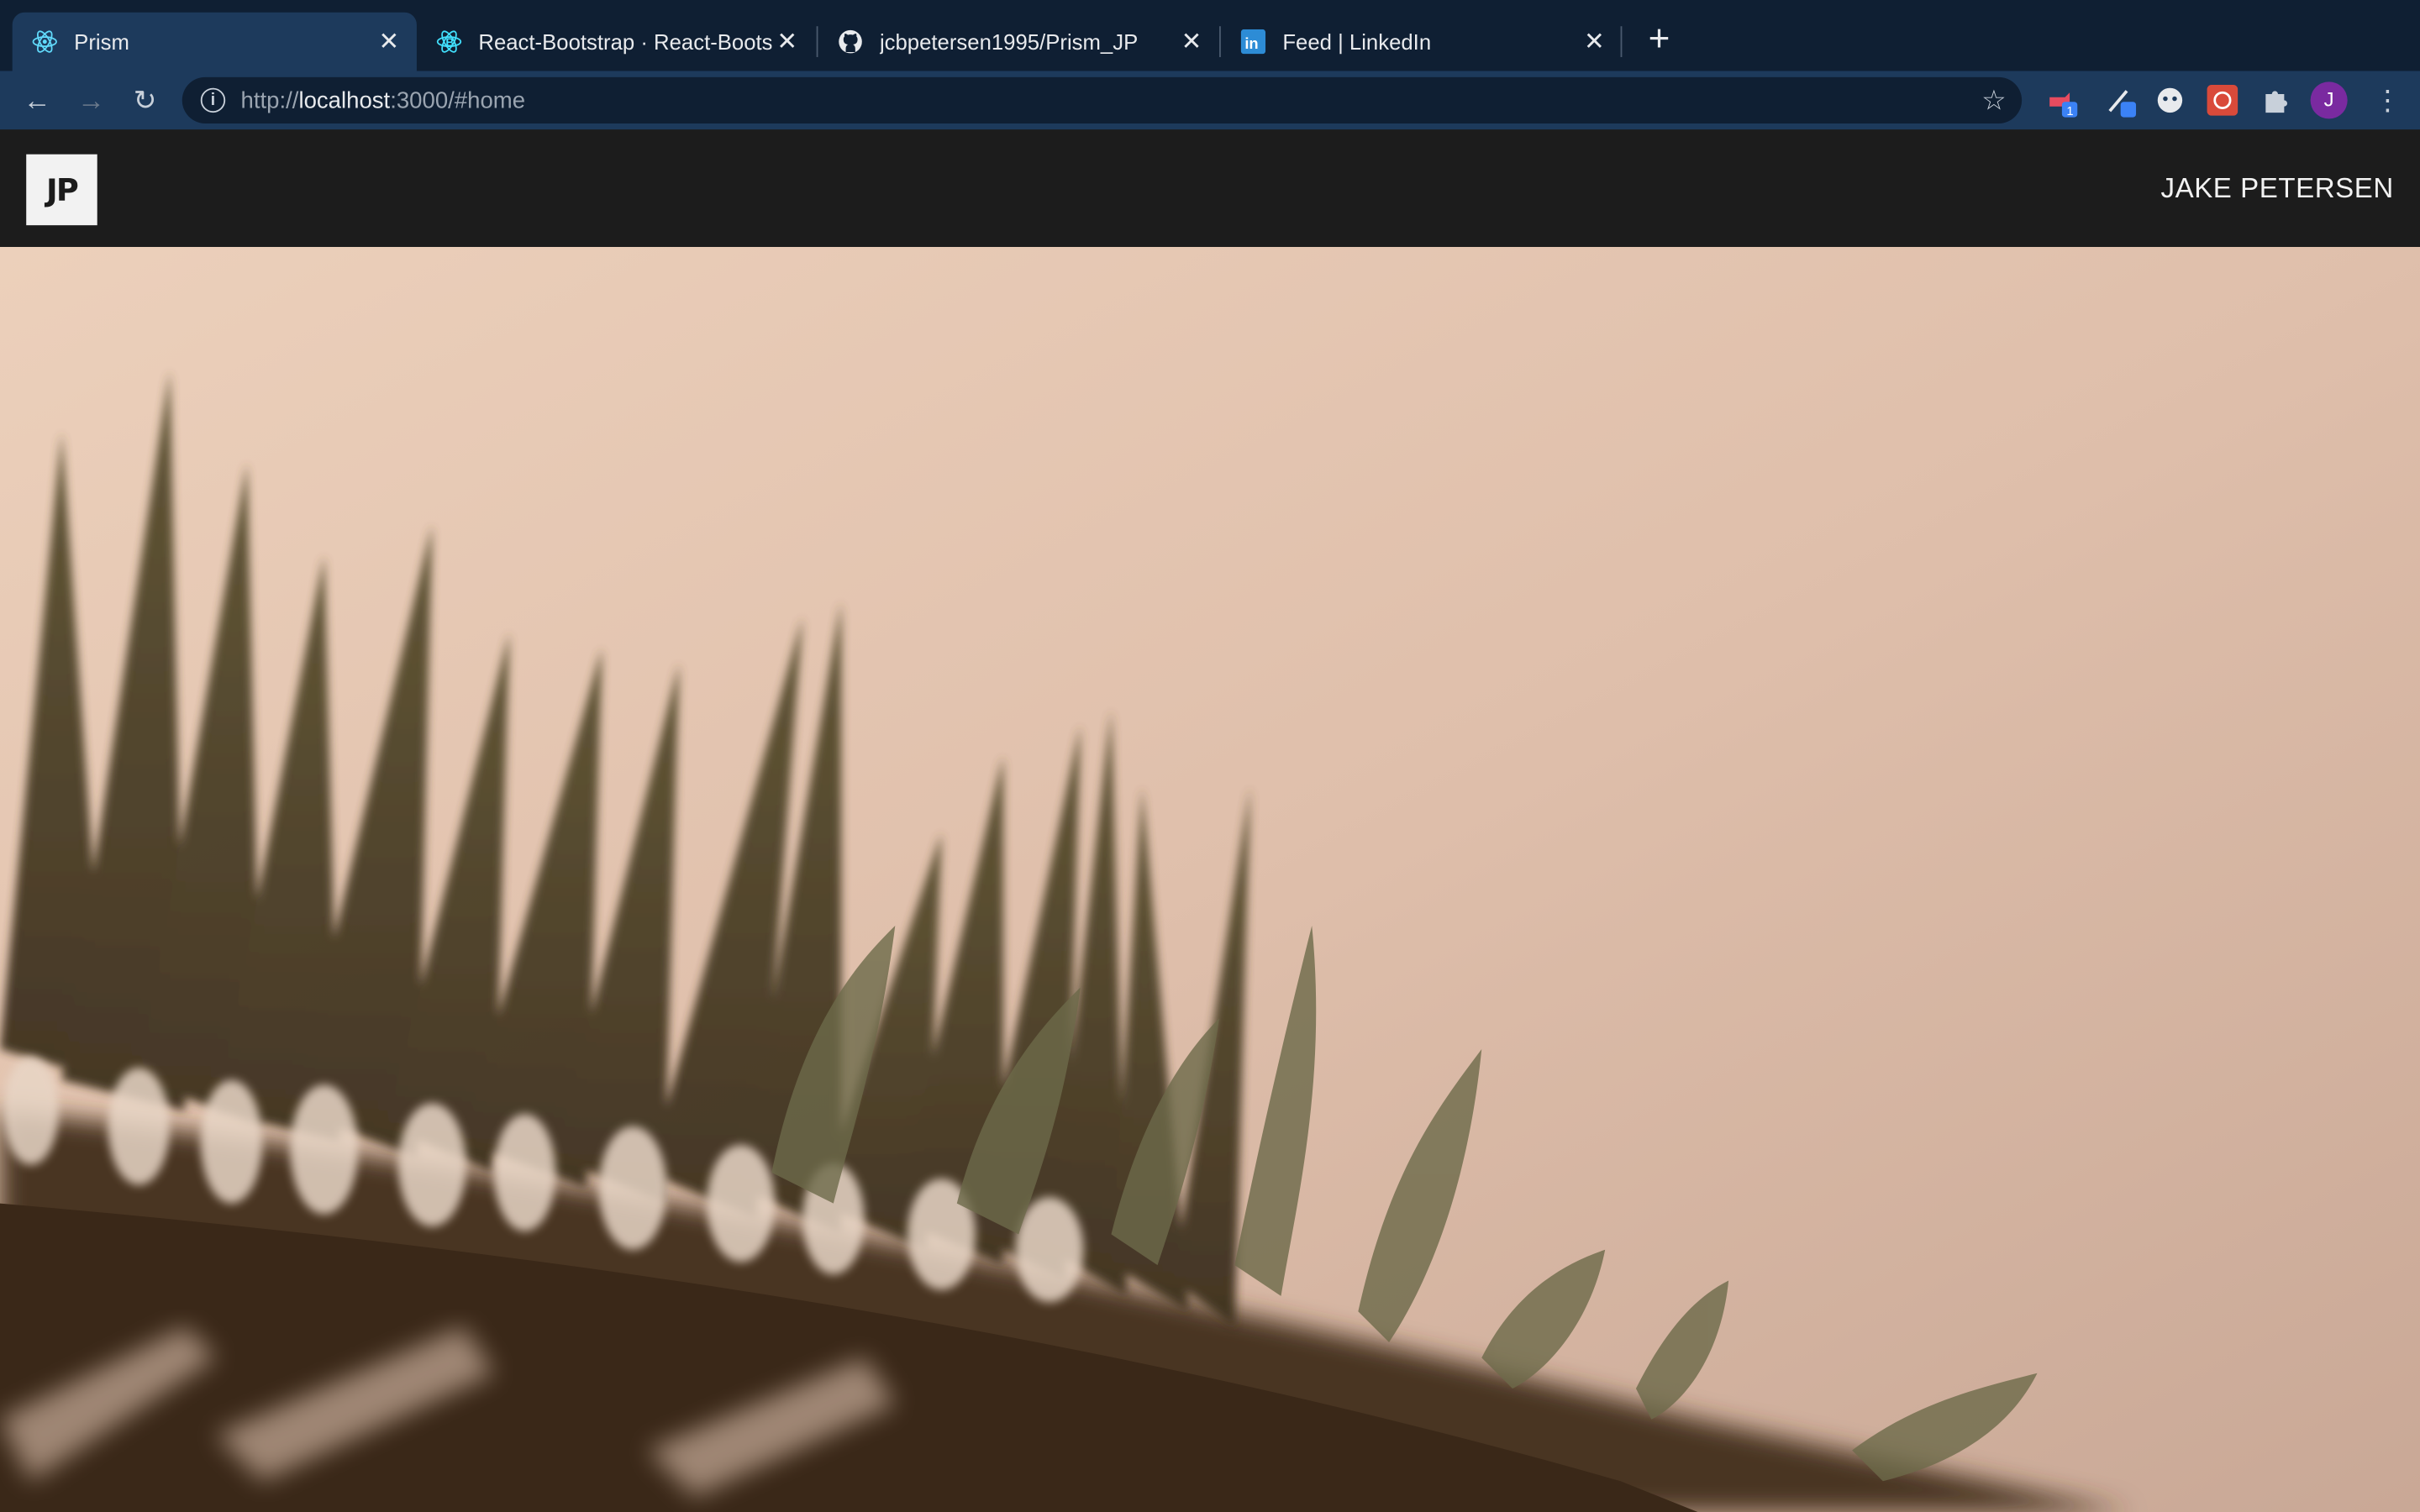 This screenshot has width=2420, height=1512. Describe the element at coordinates (458, 100) in the screenshot. I see `url-path: :3000/#home` at that location.